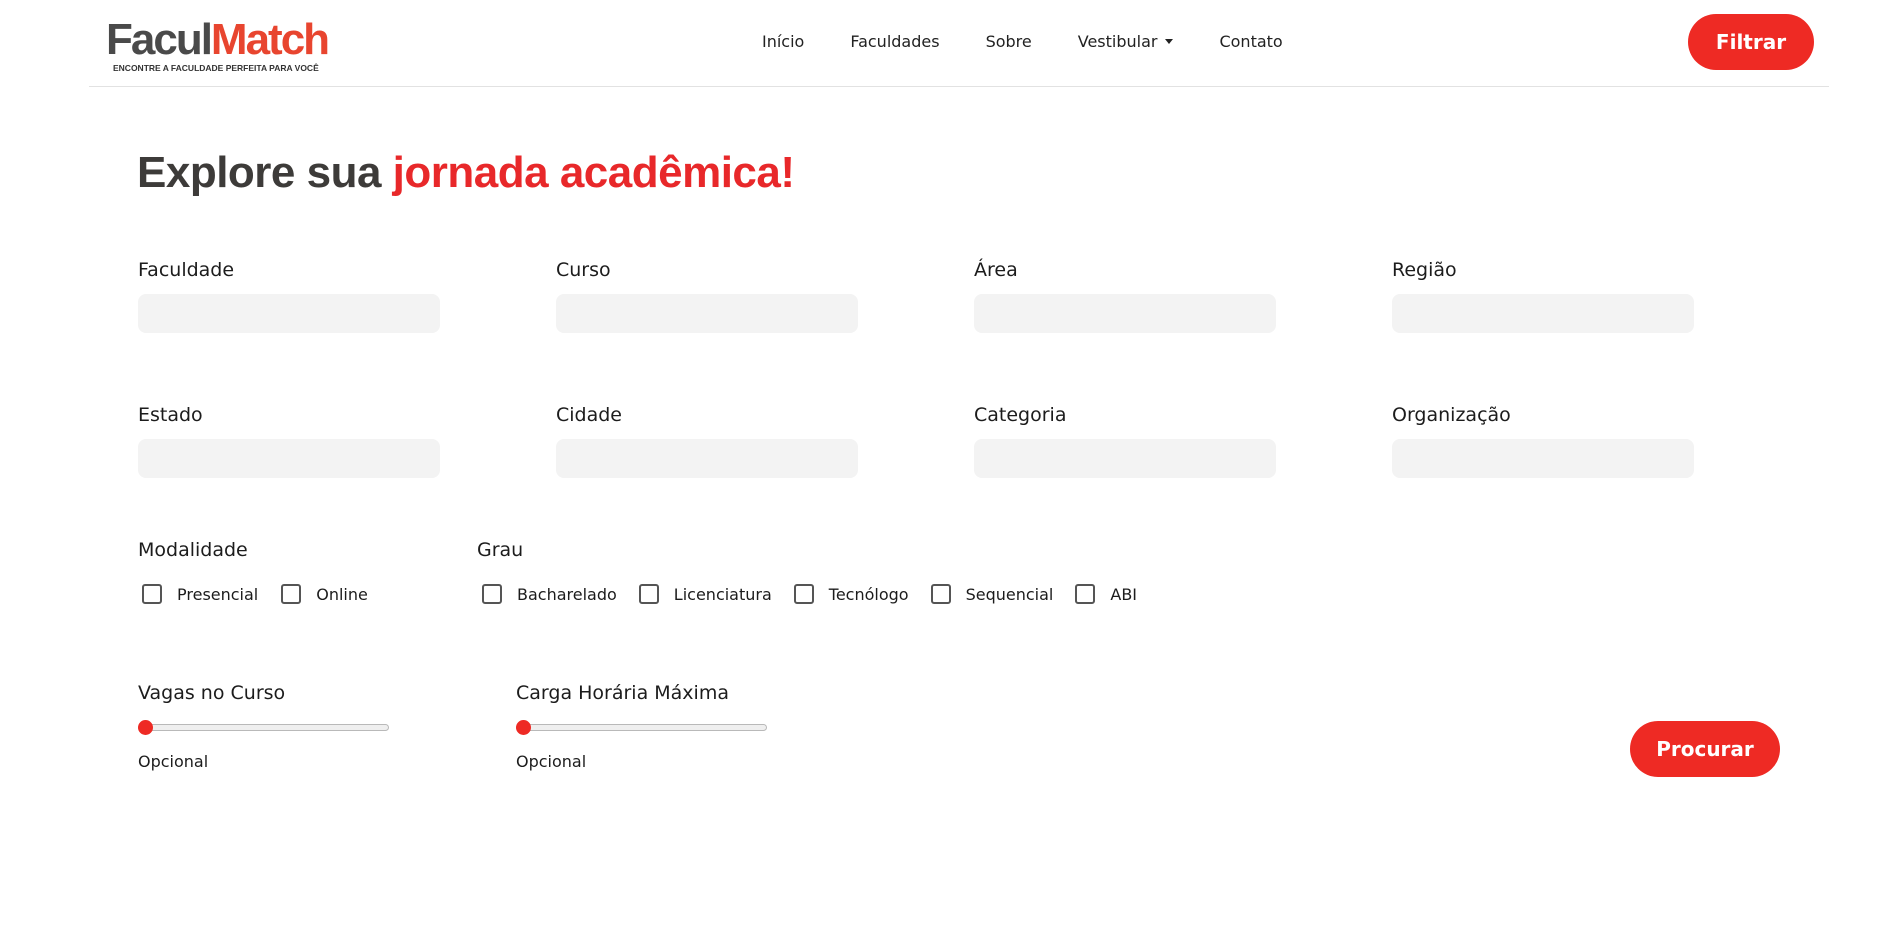  Describe the element at coordinates (707, 313) in the screenshot. I see `curso-input` at that location.